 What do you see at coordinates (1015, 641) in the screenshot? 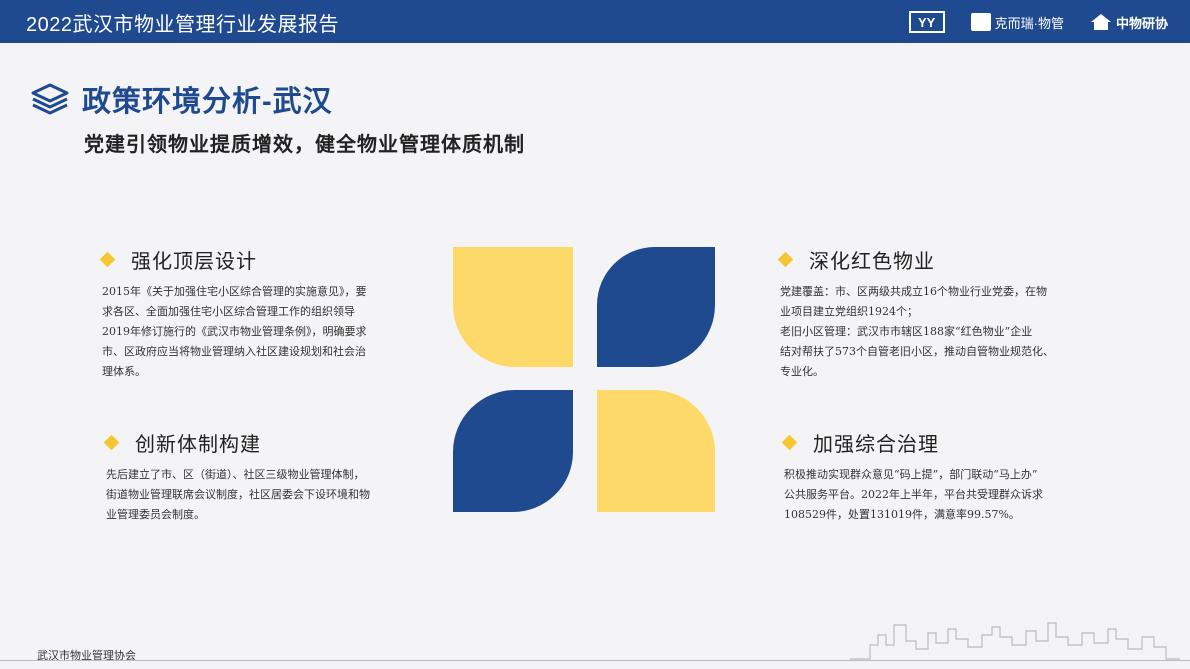
I see `city-skyline-graphic` at bounding box center [1015, 641].